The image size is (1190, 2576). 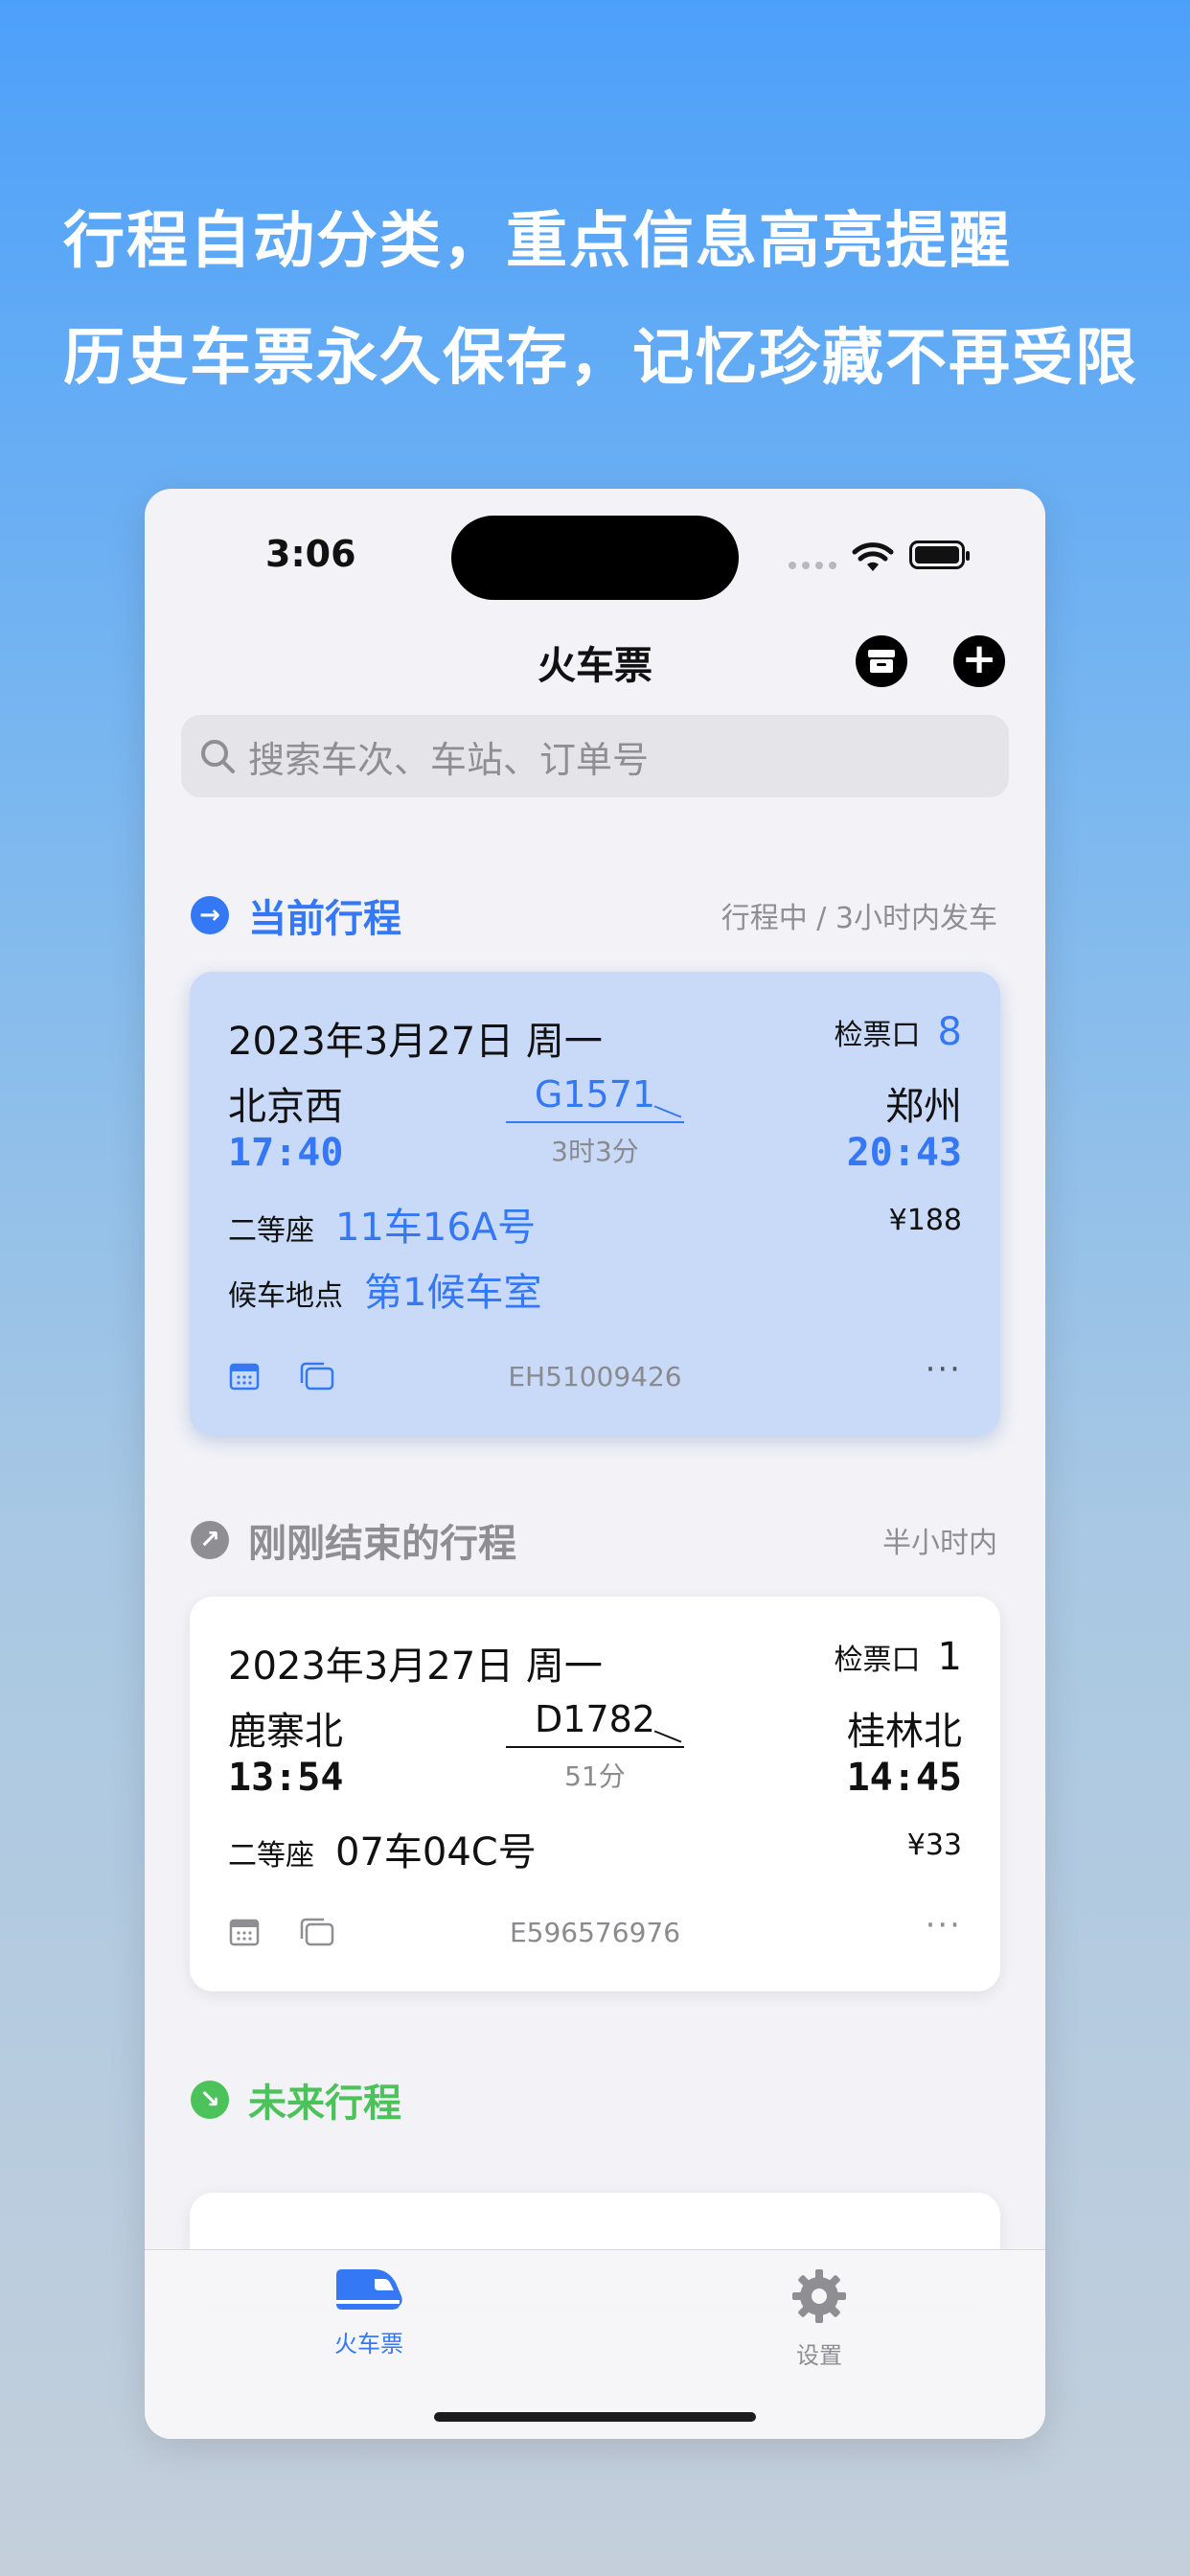 What do you see at coordinates (904, 1153) in the screenshot?
I see `arrival-time: 20:43` at bounding box center [904, 1153].